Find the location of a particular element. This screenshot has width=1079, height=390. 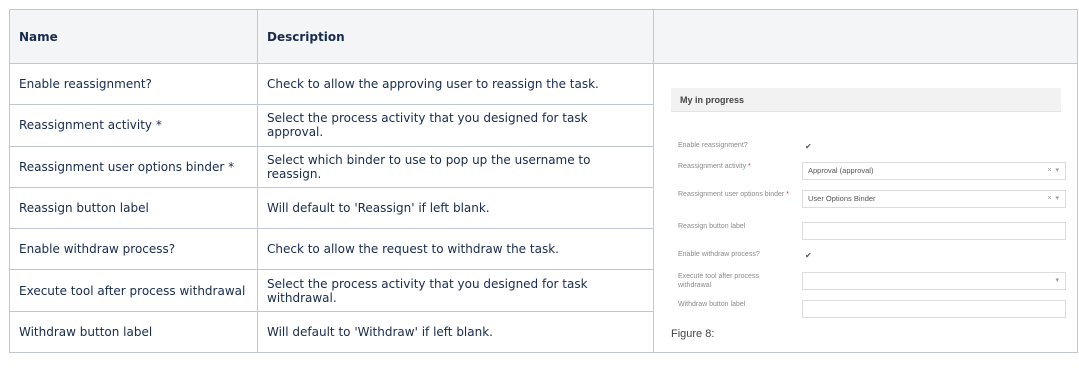

form-row-withdraw-button-label: Withdraw button label is located at coordinates (872, 310).